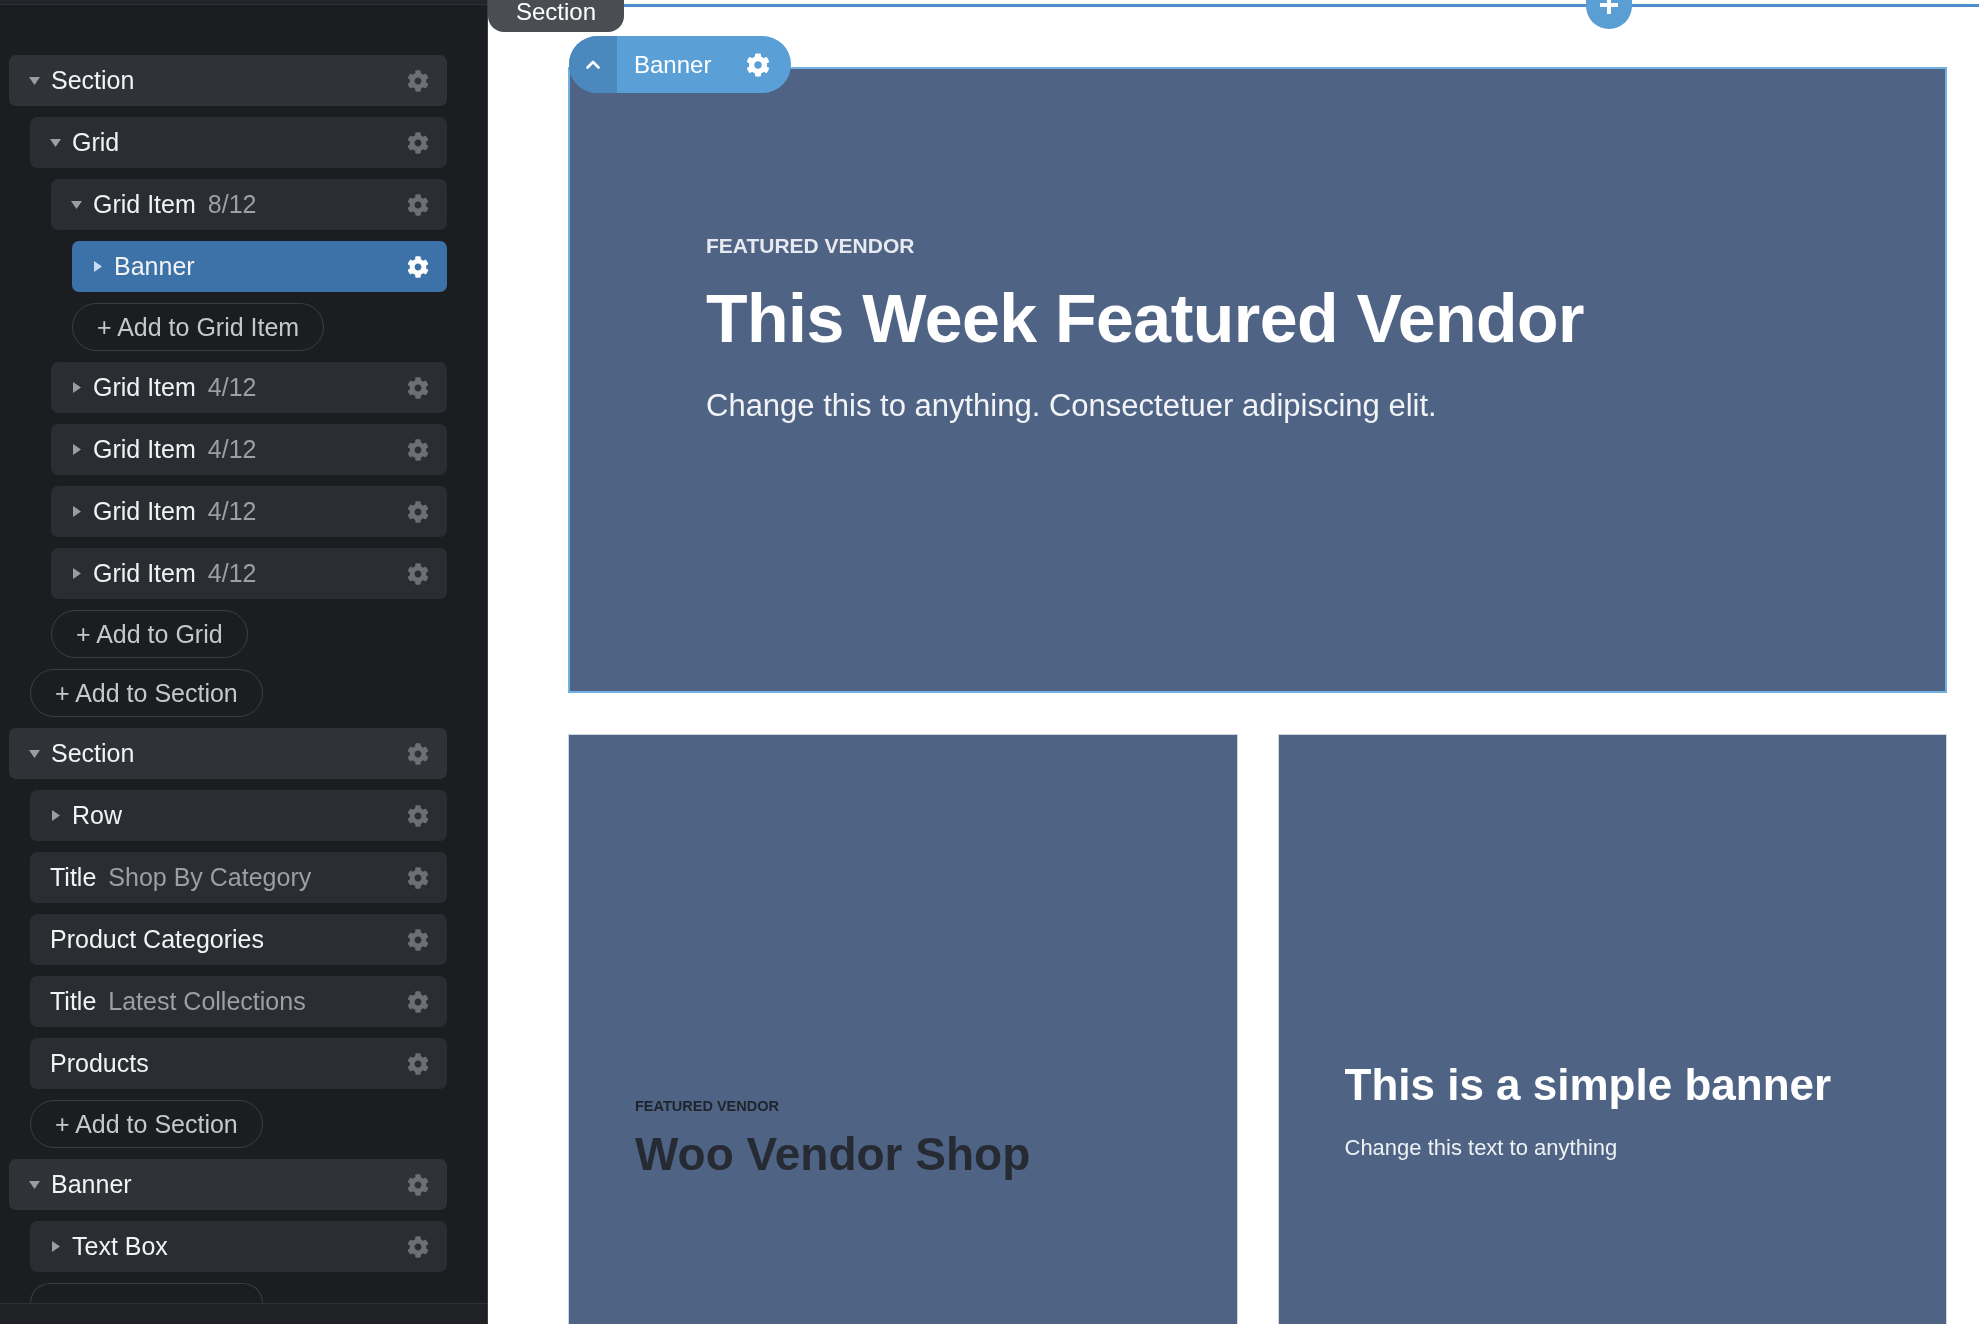 This screenshot has height=1324, width=1979. I want to click on tree-row: Text Box, so click(238, 1246).